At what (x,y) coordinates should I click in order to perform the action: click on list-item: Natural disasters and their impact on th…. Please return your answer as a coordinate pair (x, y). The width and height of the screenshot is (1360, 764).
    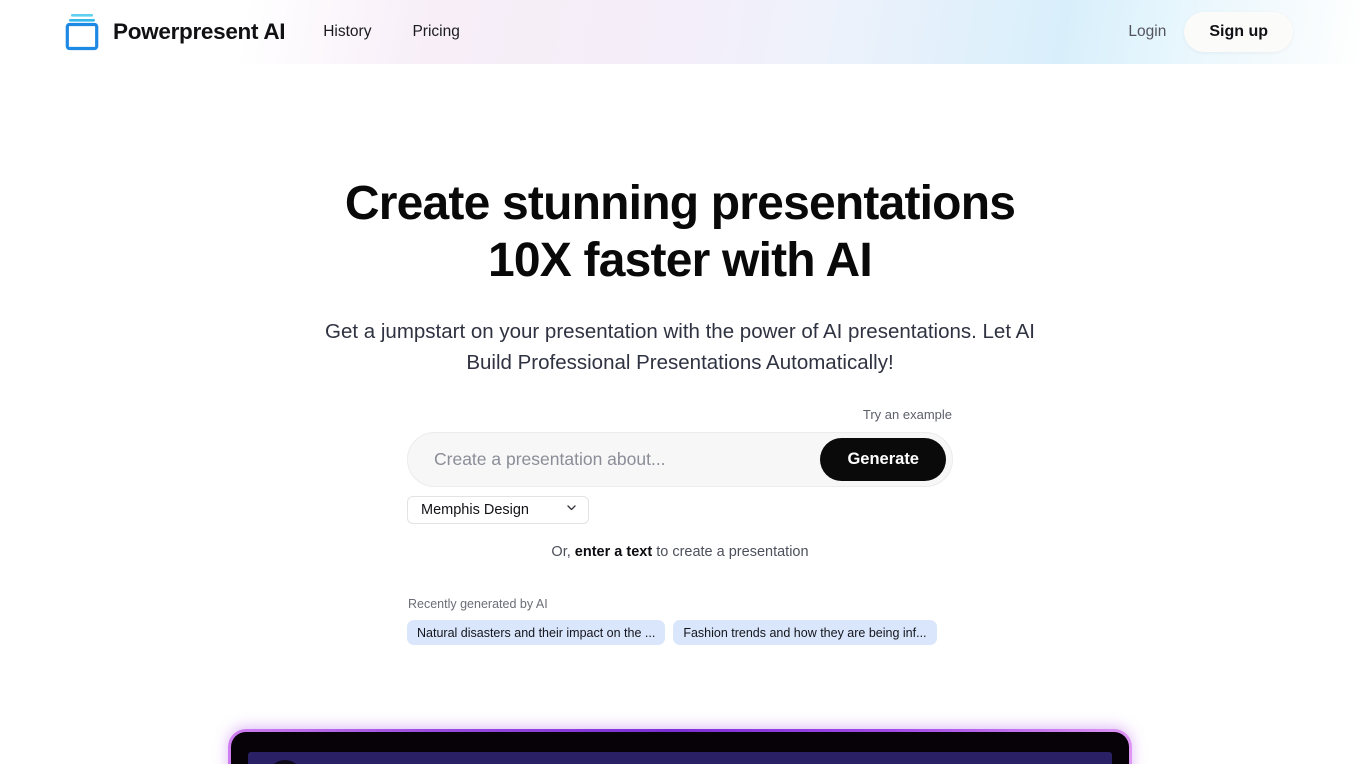
    Looking at the image, I should click on (536, 632).